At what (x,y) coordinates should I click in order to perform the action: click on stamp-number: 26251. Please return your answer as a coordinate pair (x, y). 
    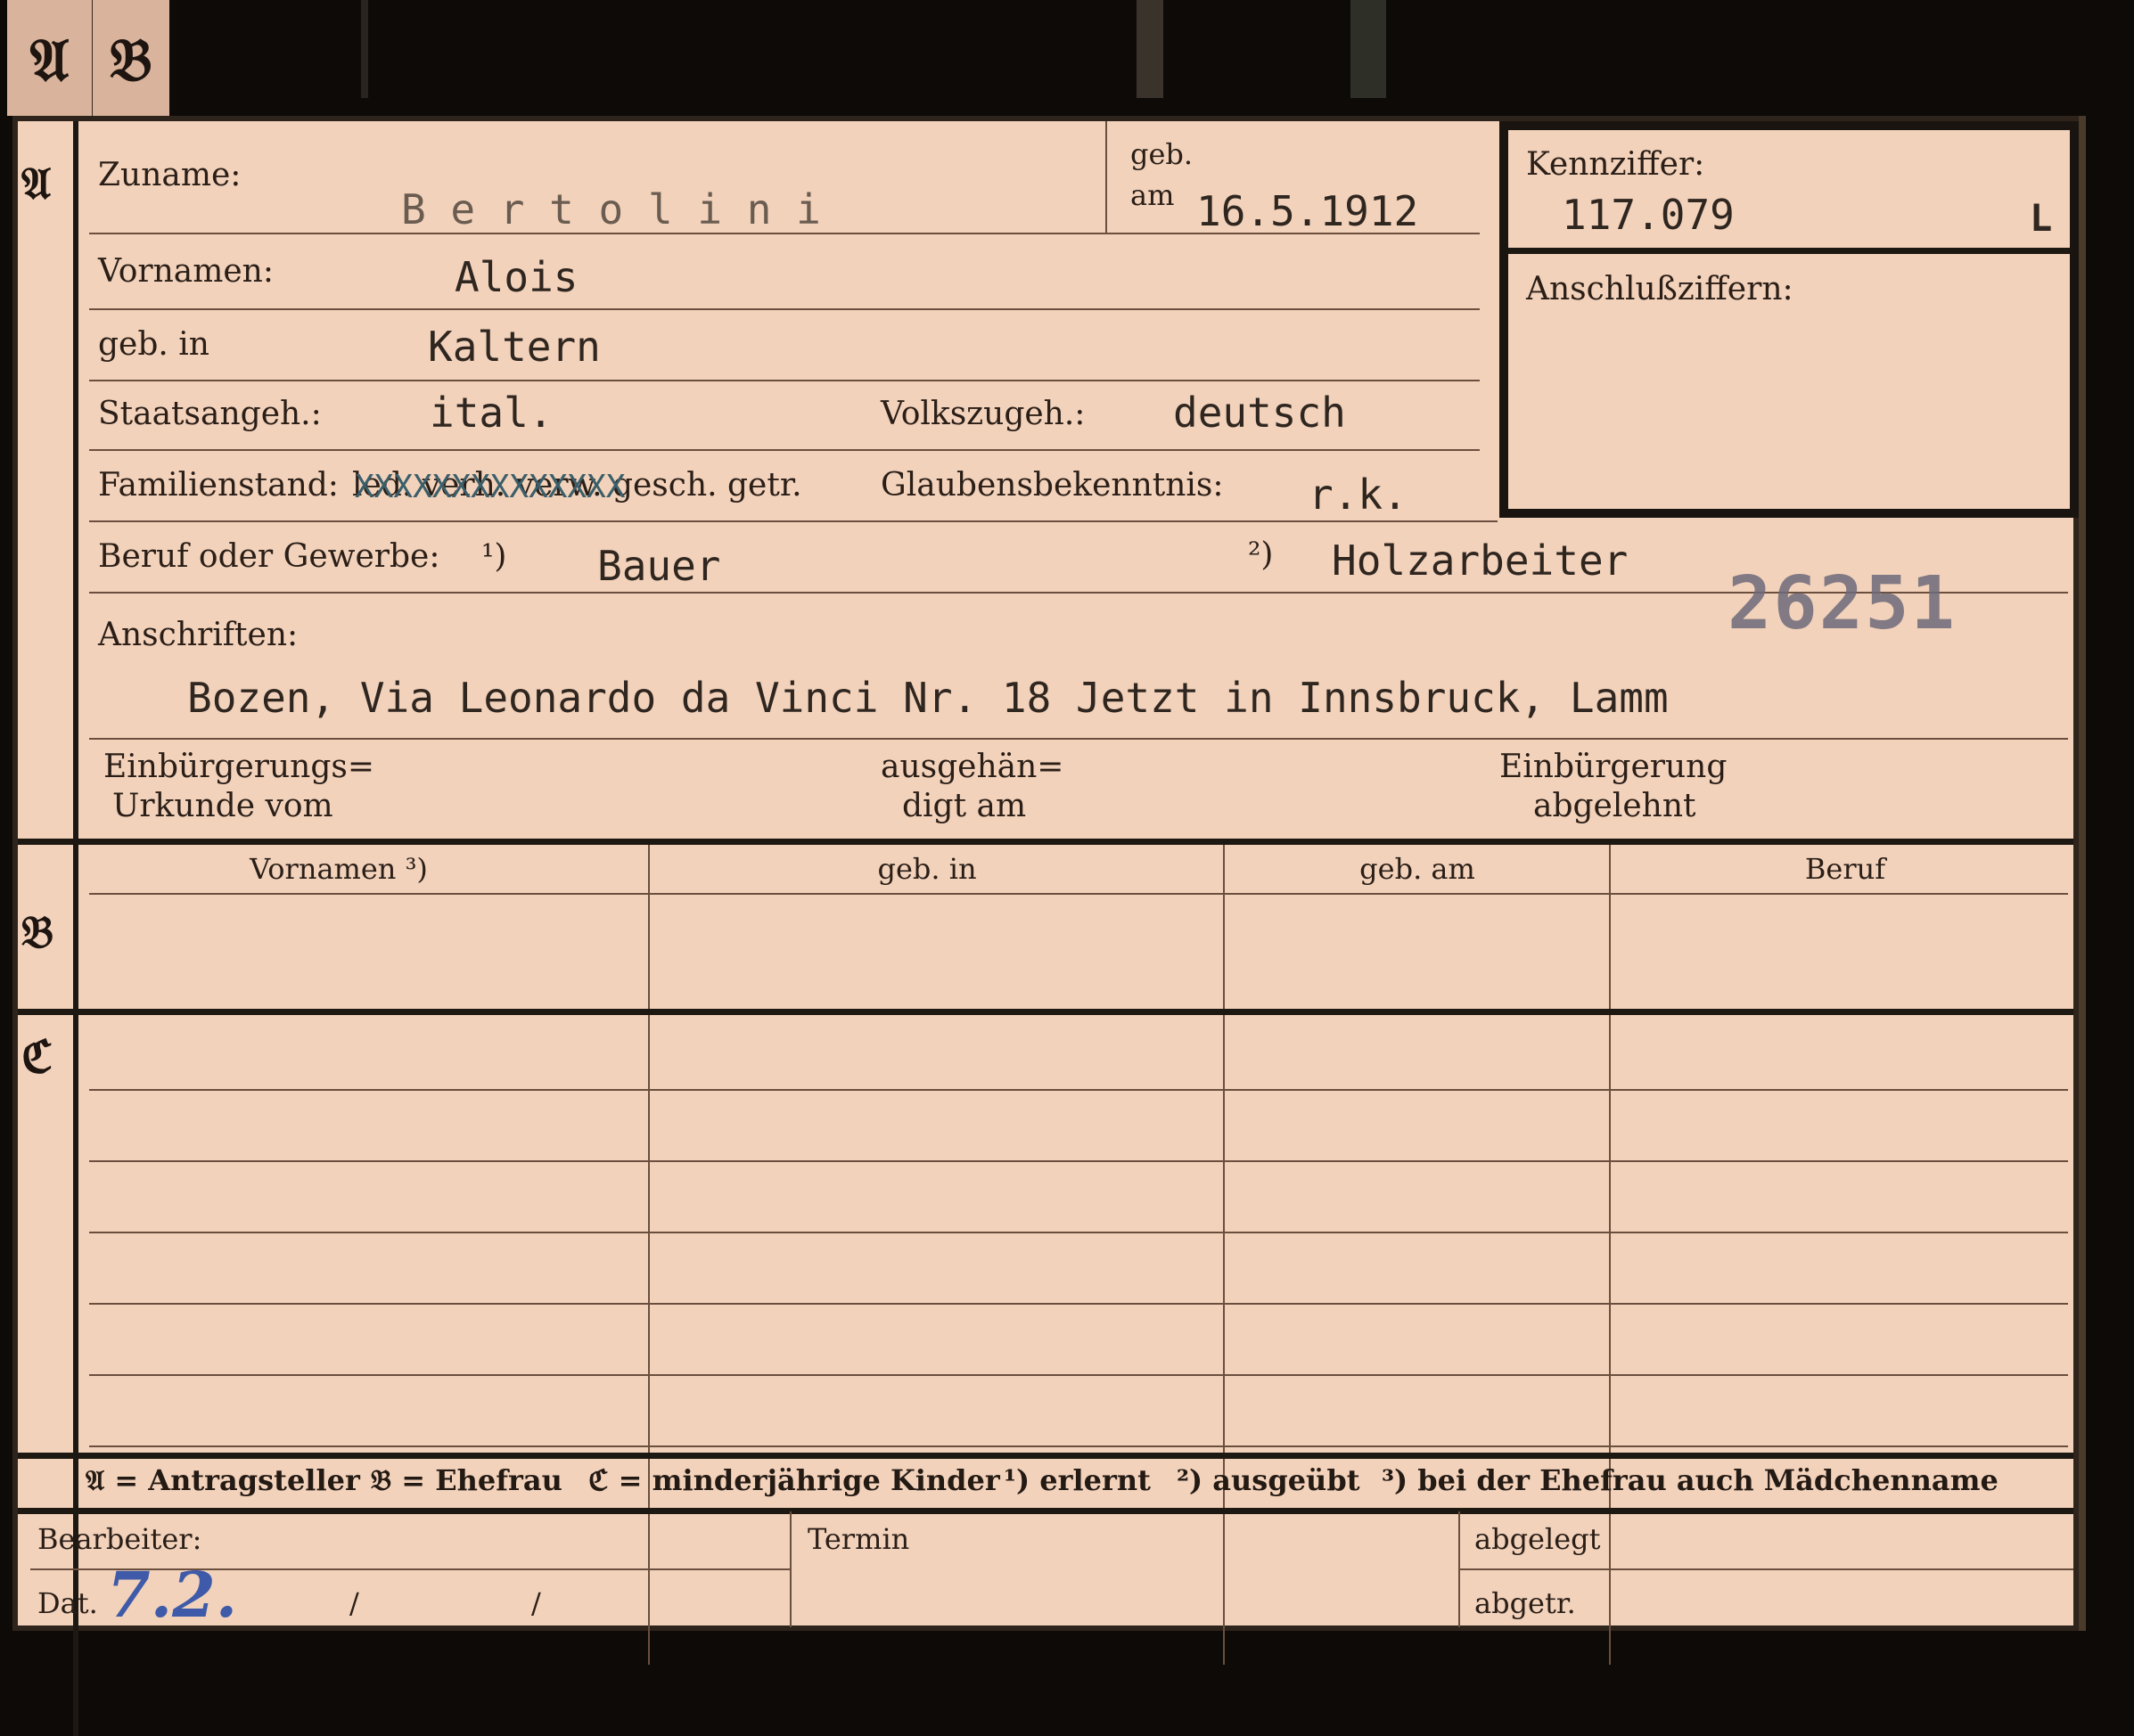
    Looking at the image, I should click on (1842, 603).